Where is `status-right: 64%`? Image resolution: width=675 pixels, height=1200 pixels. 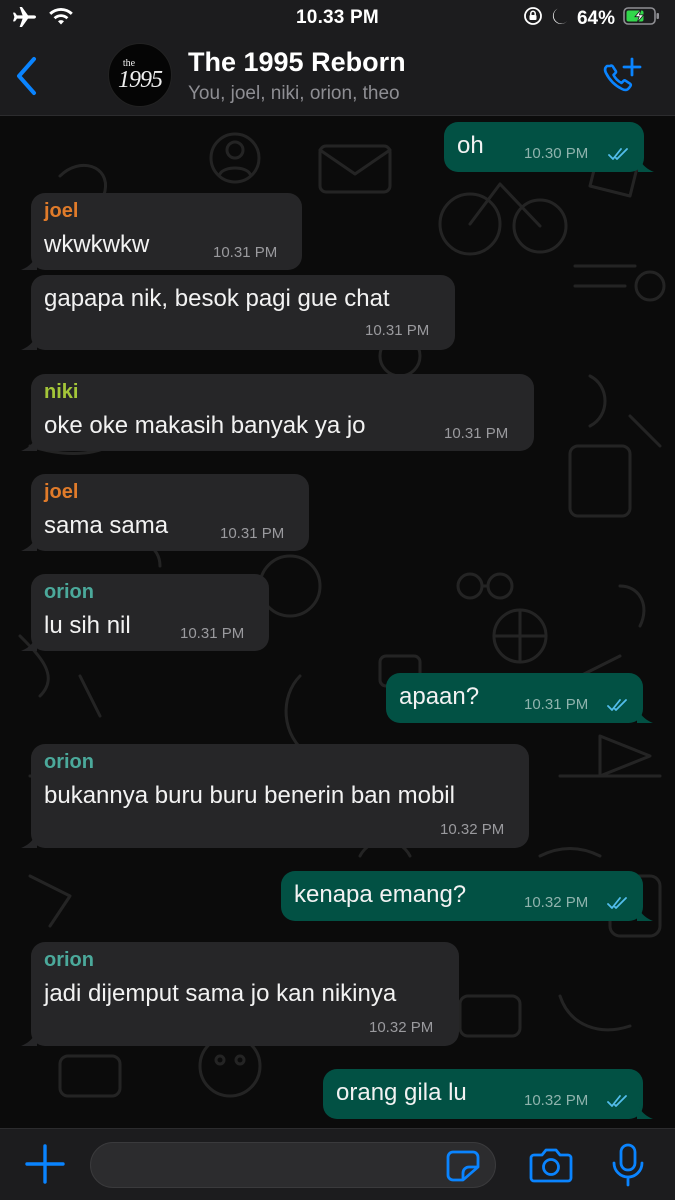
status-right: 64% is located at coordinates (592, 19).